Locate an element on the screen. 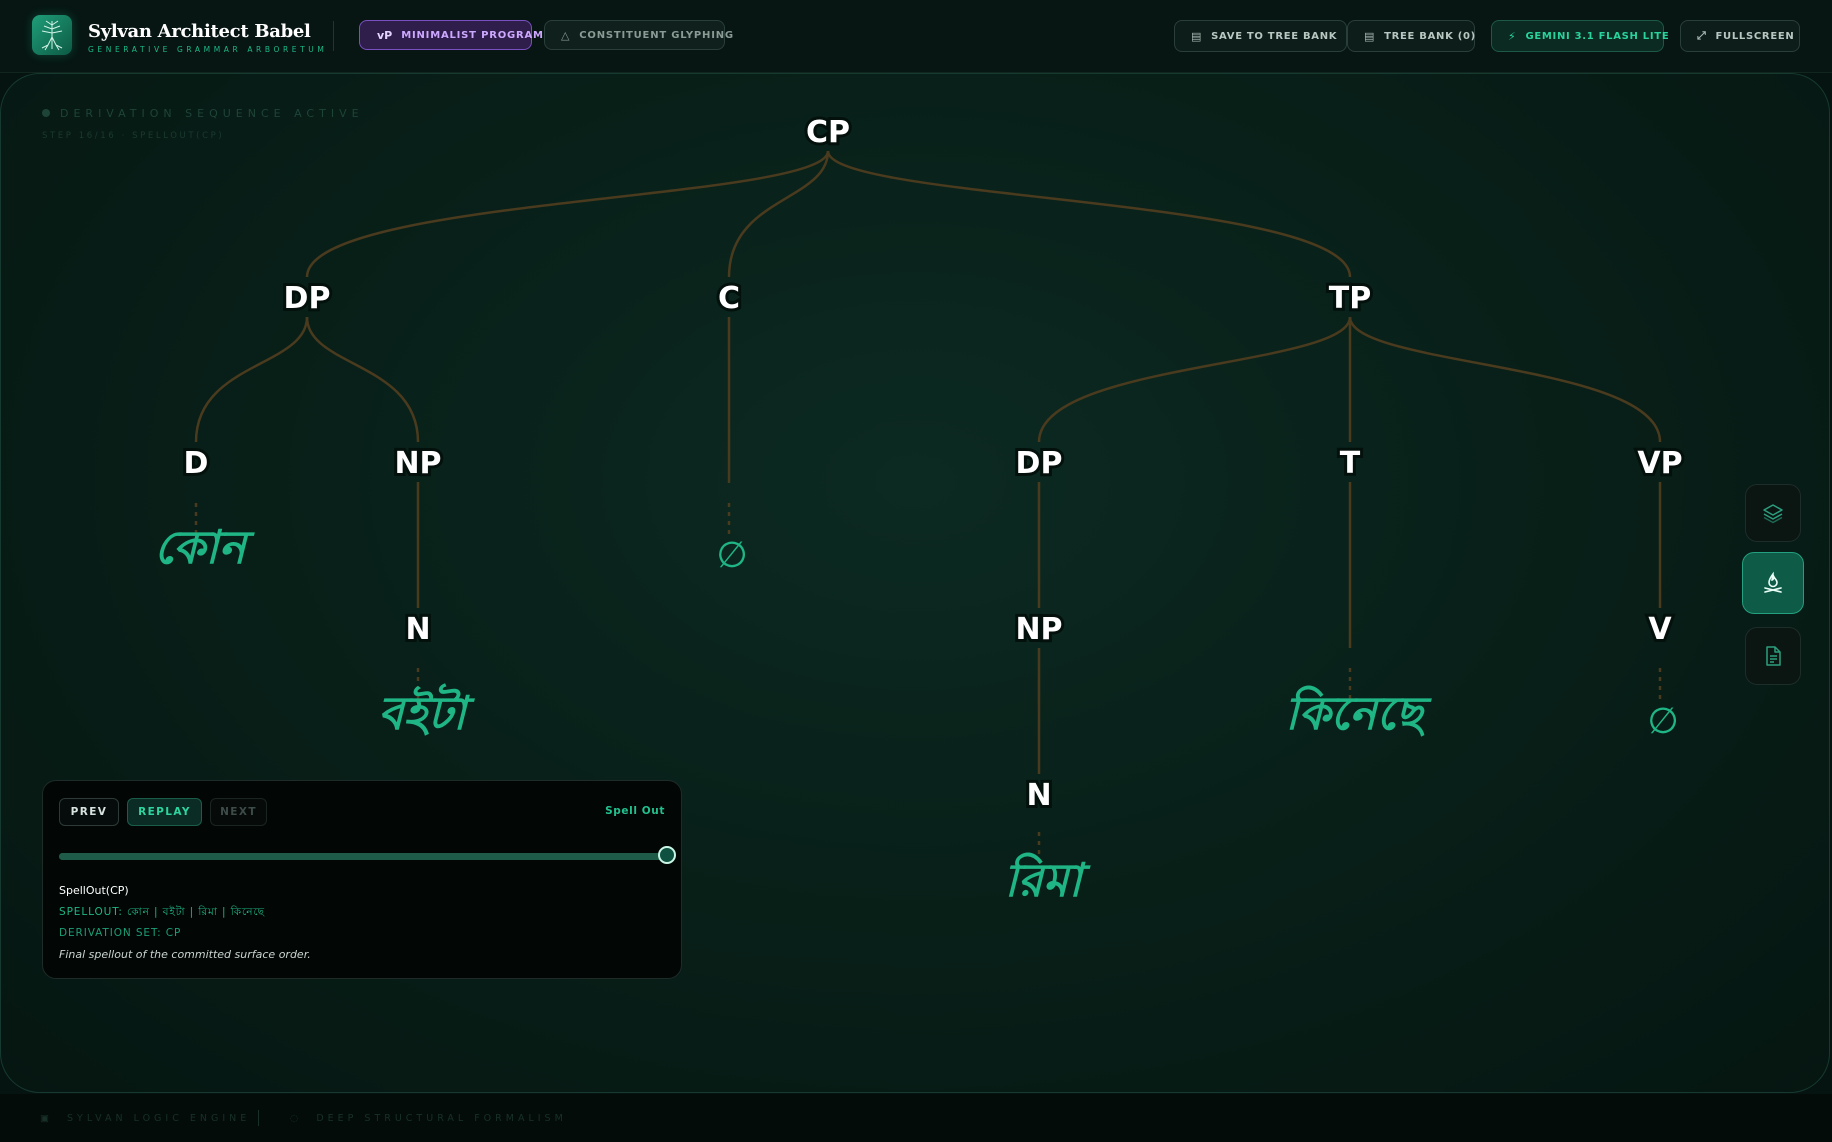 The height and width of the screenshot is (1142, 1832). tree-node-t: T is located at coordinates (1350, 463).